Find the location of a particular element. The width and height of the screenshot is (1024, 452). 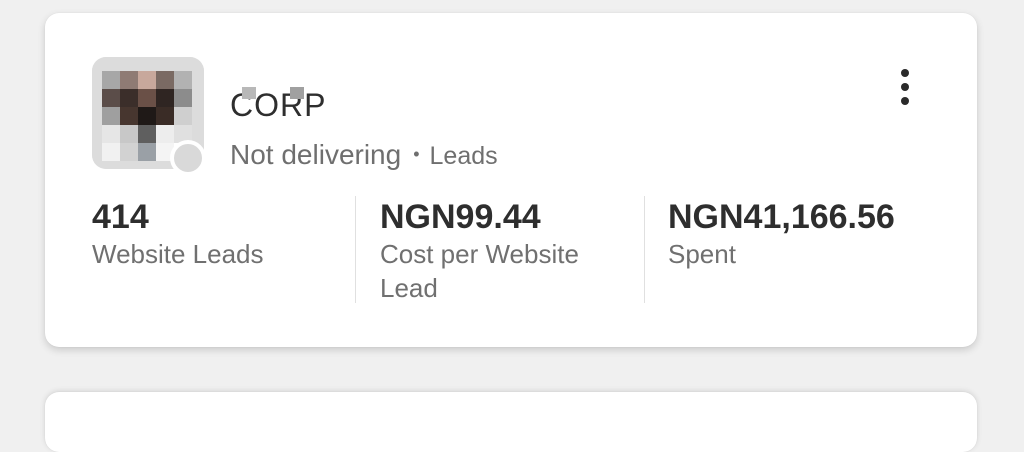

next-campaign-card is located at coordinates (511, 422).